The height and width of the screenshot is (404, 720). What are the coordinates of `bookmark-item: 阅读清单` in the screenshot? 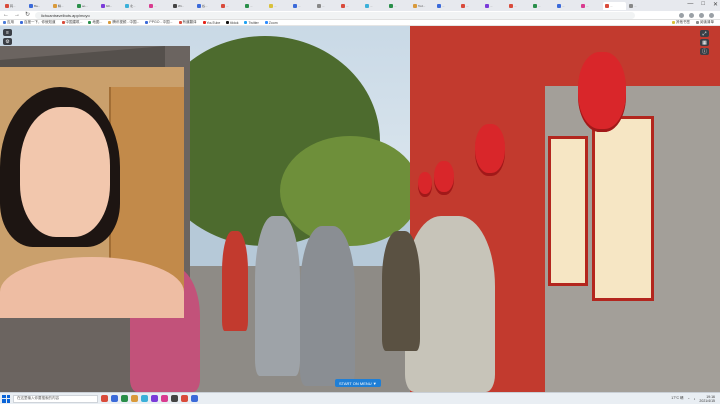 It's located at (705, 22).